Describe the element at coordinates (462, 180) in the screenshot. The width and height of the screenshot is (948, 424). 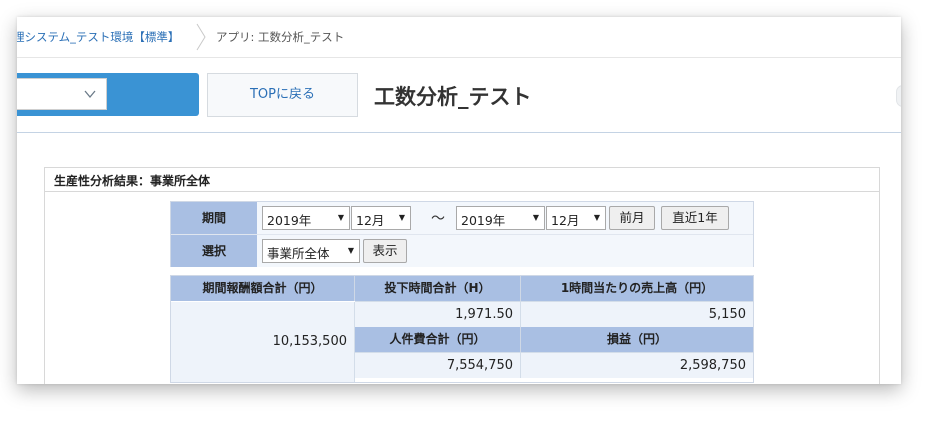
I see `panel-header: 生産性分析結果：事業所全体` at that location.